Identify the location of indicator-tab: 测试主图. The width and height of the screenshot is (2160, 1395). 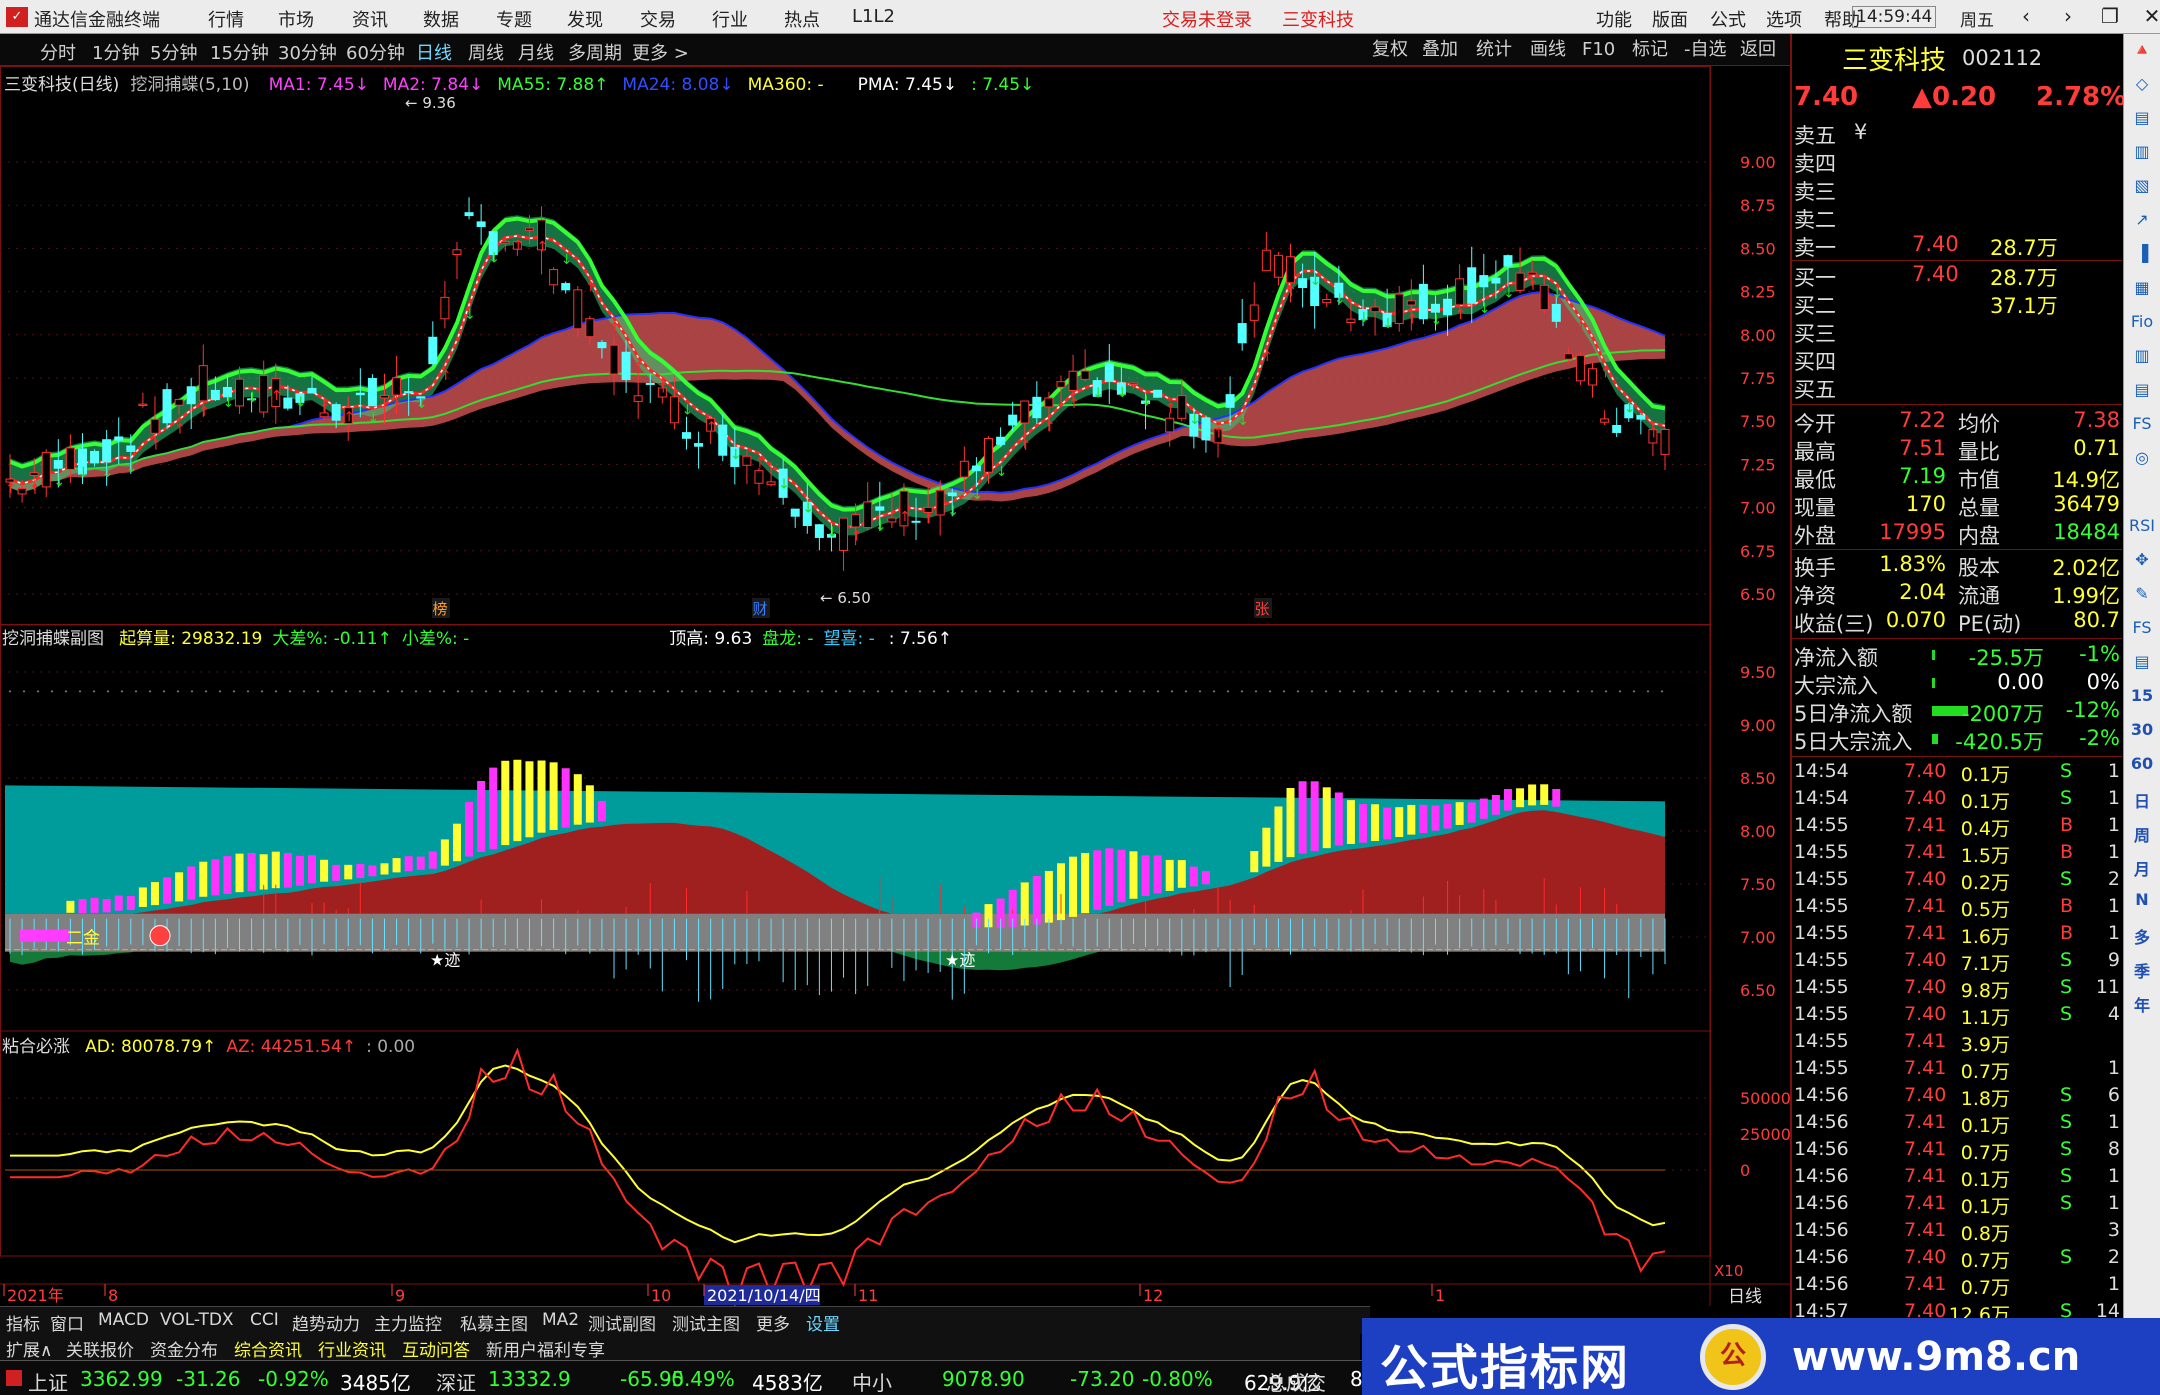
(706, 1322).